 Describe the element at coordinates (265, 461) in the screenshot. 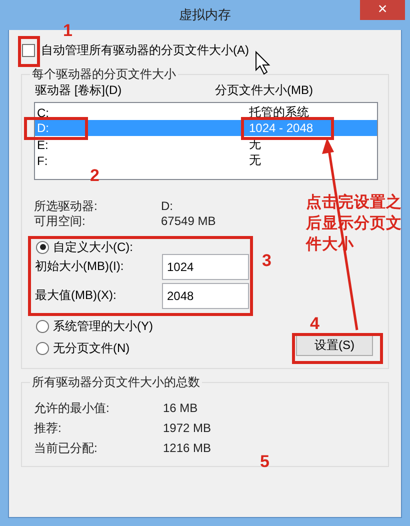

I see `step-number: 5` at that location.